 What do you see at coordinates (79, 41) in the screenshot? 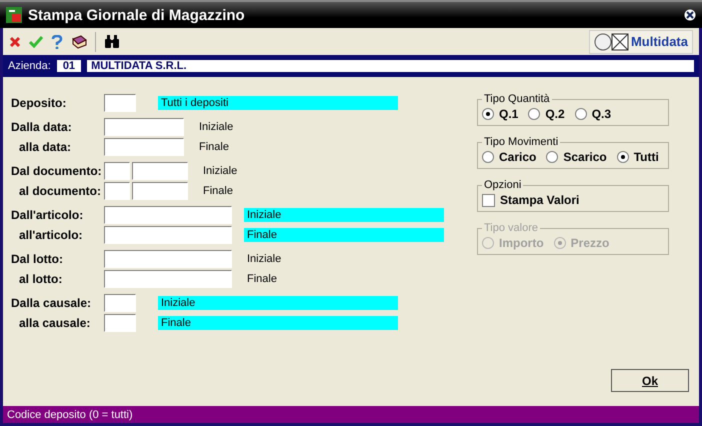
I see `book-icon` at bounding box center [79, 41].